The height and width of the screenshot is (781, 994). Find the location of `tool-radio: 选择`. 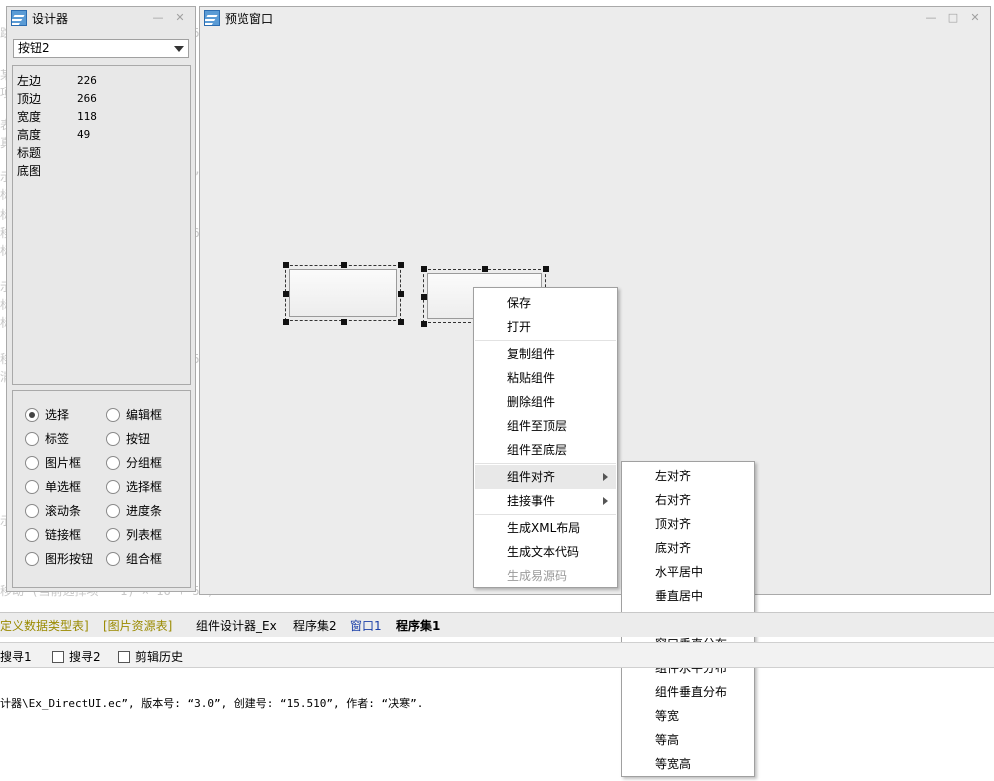

tool-radio: 选择 is located at coordinates (47, 414).